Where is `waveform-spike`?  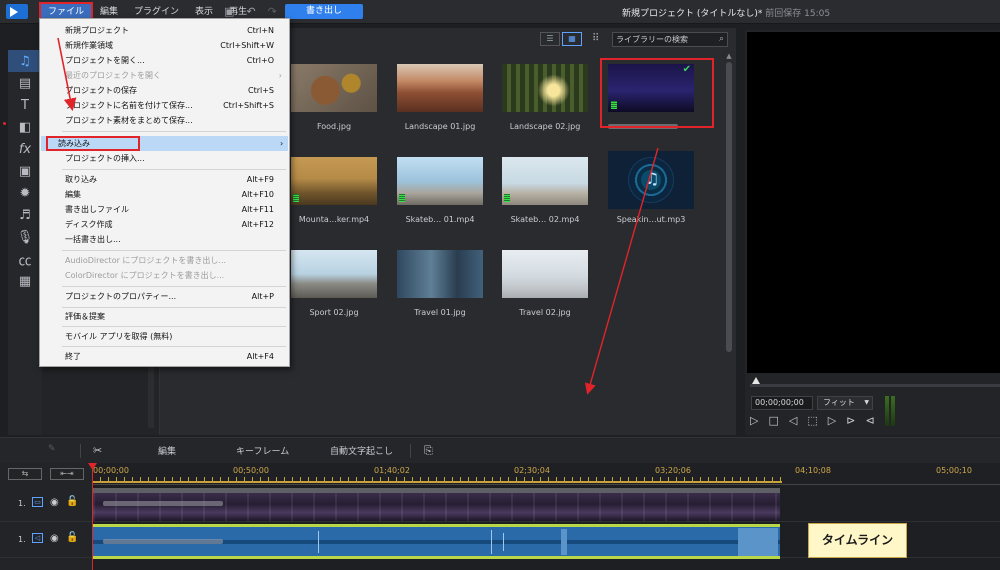
waveform-spike is located at coordinates (758, 542).